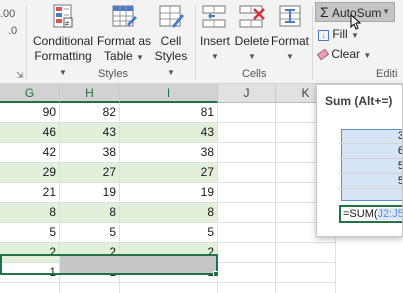 This screenshot has width=403, height=293. Describe the element at coordinates (30, 133) in the screenshot. I see `cell-g: 46` at that location.